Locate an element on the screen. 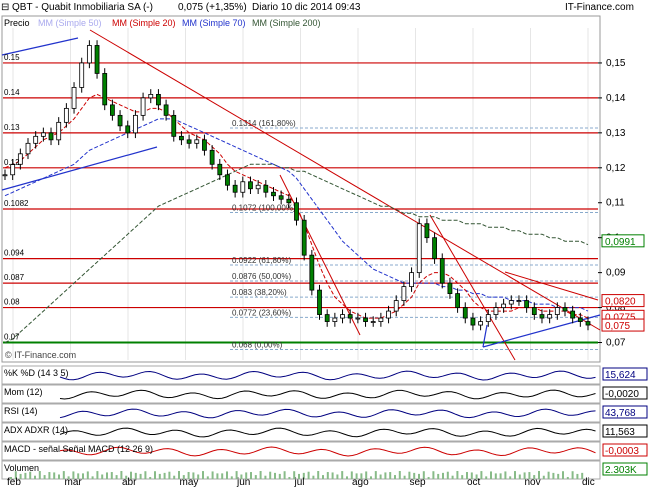 This screenshot has height=490, width=650. legend-mm200: MM (Simple 200) is located at coordinates (286, 23).